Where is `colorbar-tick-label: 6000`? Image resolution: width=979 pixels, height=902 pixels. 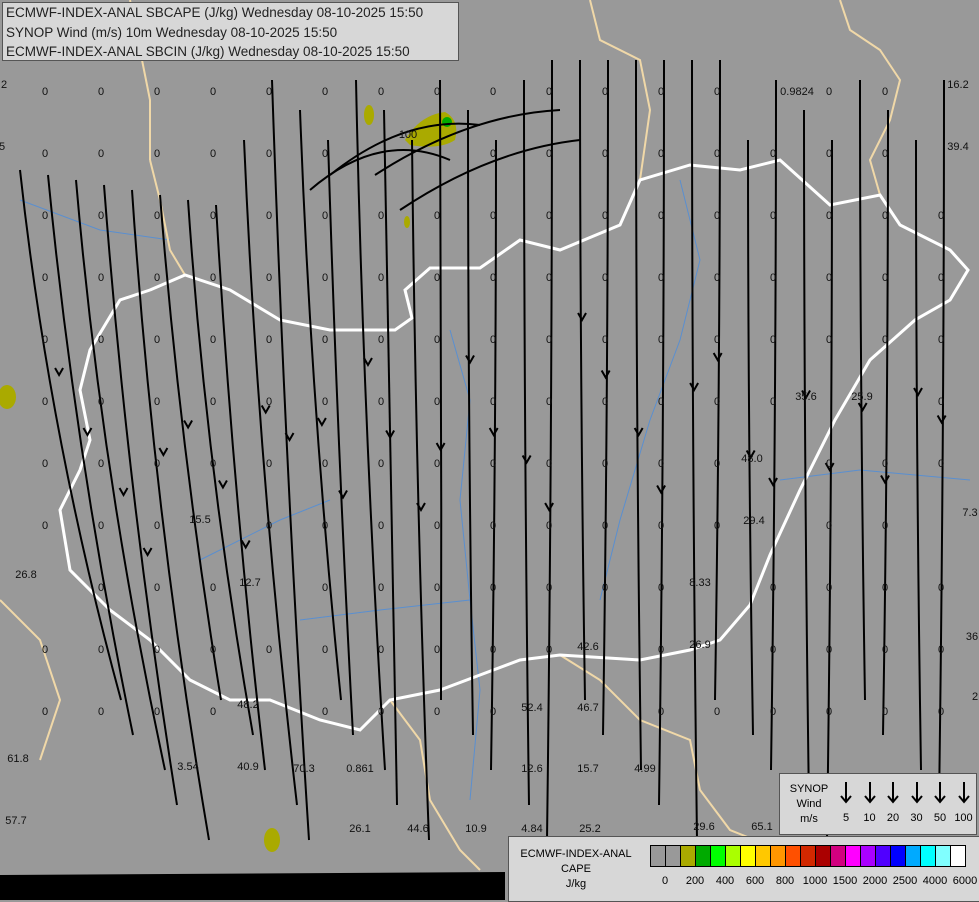 colorbar-tick-label: 6000 is located at coordinates (965, 881).